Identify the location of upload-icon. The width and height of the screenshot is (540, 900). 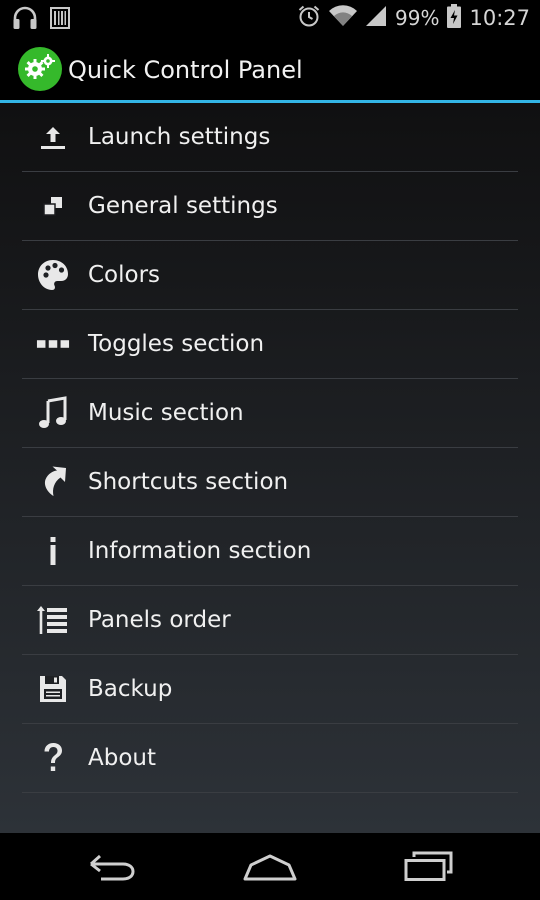
(53, 137).